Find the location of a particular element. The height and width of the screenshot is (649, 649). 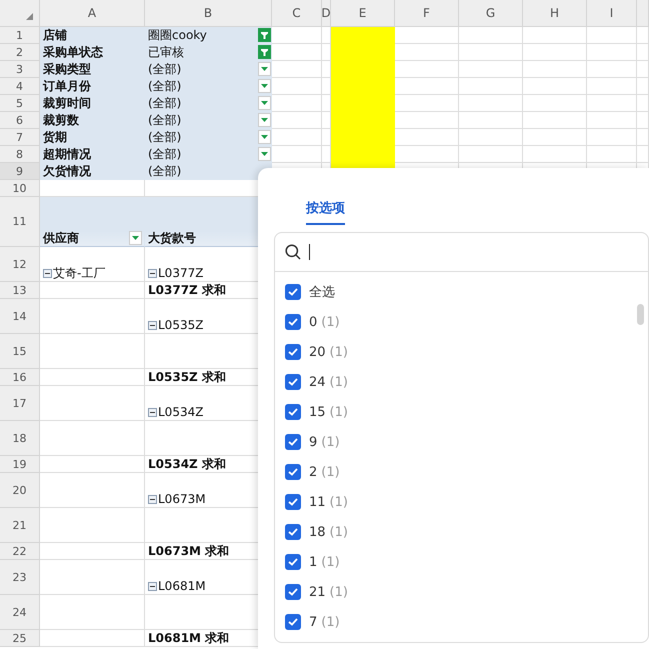

option-label: 9 is located at coordinates (313, 442).